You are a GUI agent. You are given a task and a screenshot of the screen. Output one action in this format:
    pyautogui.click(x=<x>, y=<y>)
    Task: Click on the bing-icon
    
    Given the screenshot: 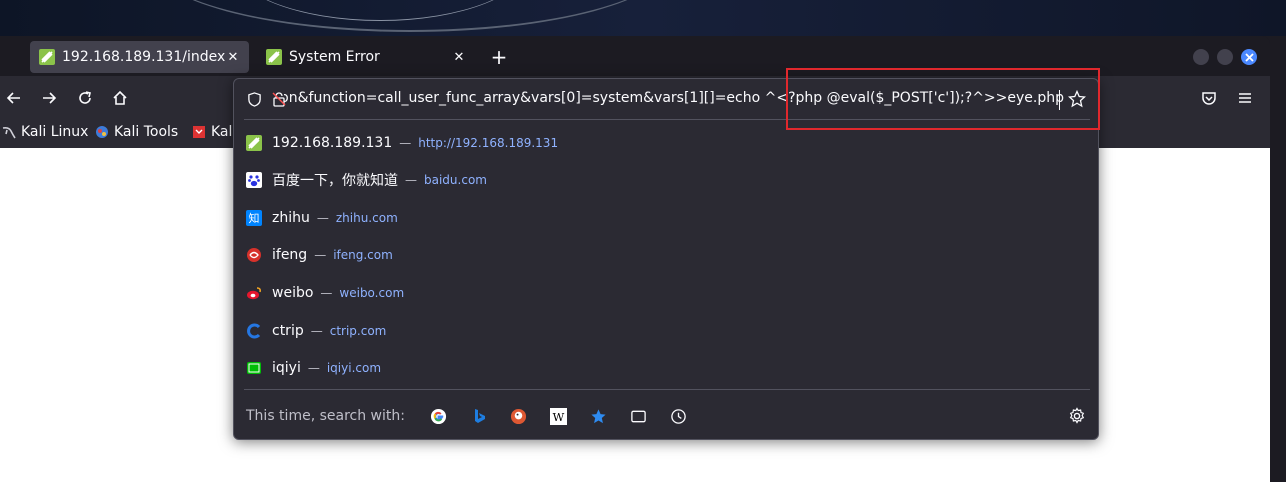 What is the action you would take?
    pyautogui.click(x=479, y=415)
    